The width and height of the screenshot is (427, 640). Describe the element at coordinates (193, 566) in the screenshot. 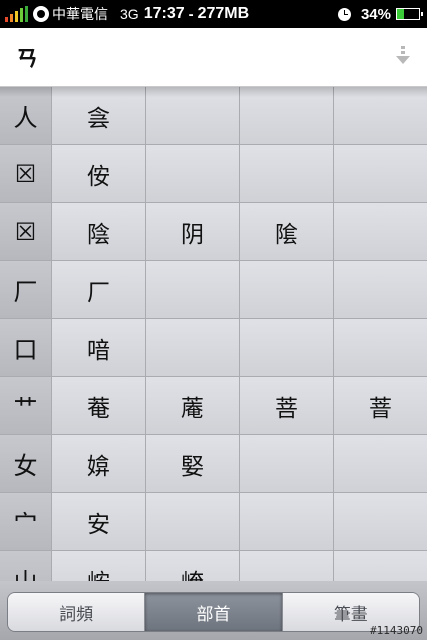

I see `candidate-key: 崦` at that location.